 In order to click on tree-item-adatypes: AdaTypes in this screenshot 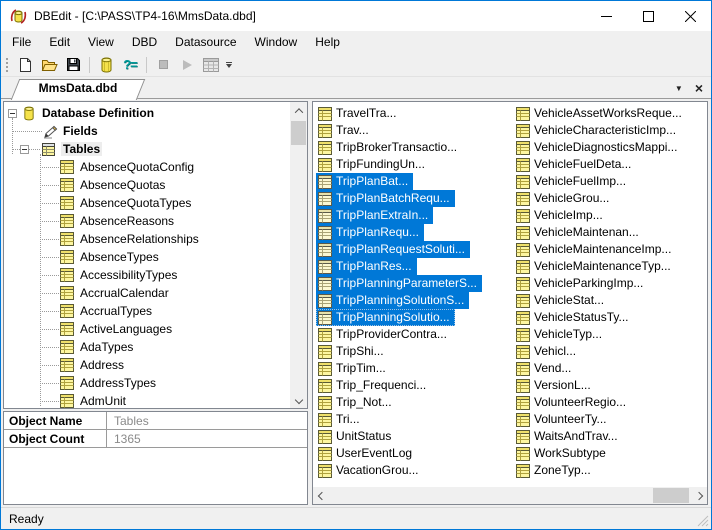, I will do `click(147, 347)`.